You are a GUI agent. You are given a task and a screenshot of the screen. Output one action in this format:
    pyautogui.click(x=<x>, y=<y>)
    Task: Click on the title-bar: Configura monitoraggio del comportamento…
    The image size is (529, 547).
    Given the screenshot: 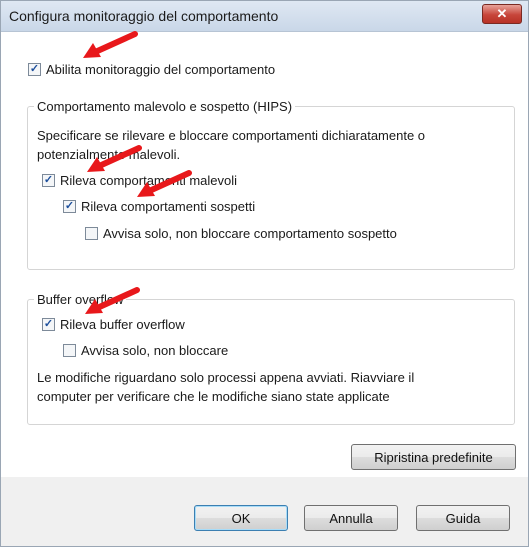 What is the action you would take?
    pyautogui.click(x=264, y=16)
    